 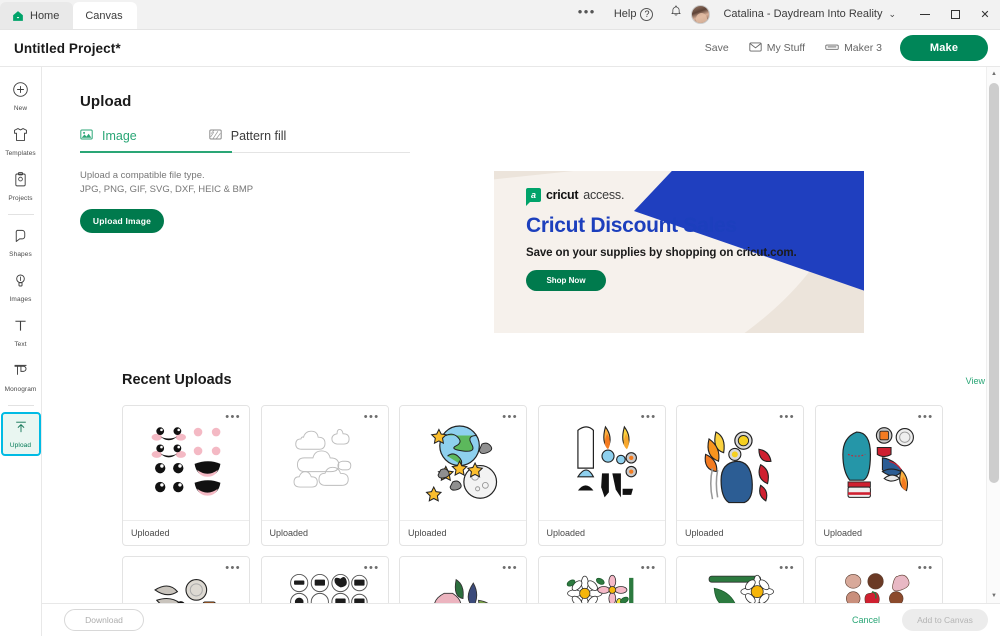 What do you see at coordinates (21, 429) in the screenshot?
I see `upload-arrow-icon` at bounding box center [21, 429].